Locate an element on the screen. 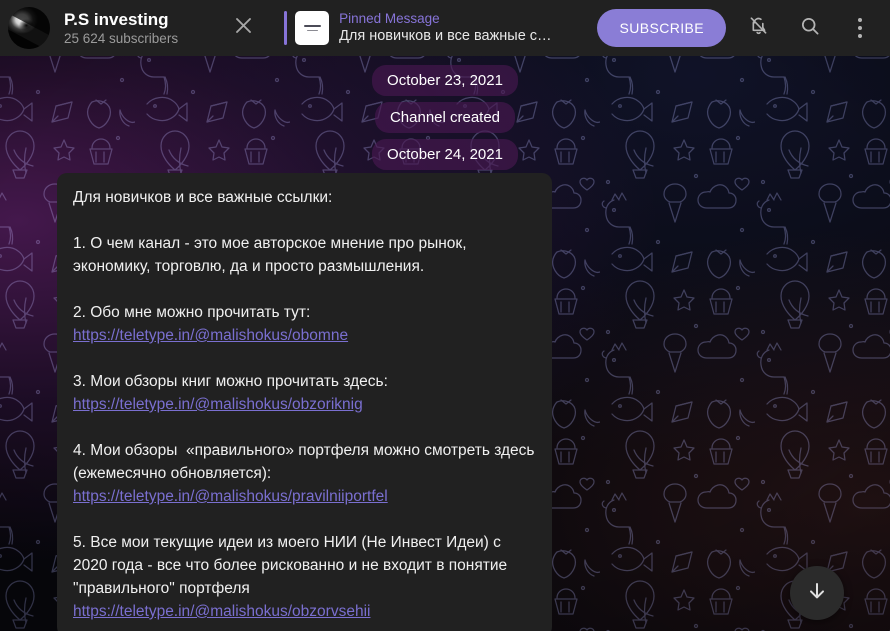  bell-muted-icon is located at coordinates (758, 28).